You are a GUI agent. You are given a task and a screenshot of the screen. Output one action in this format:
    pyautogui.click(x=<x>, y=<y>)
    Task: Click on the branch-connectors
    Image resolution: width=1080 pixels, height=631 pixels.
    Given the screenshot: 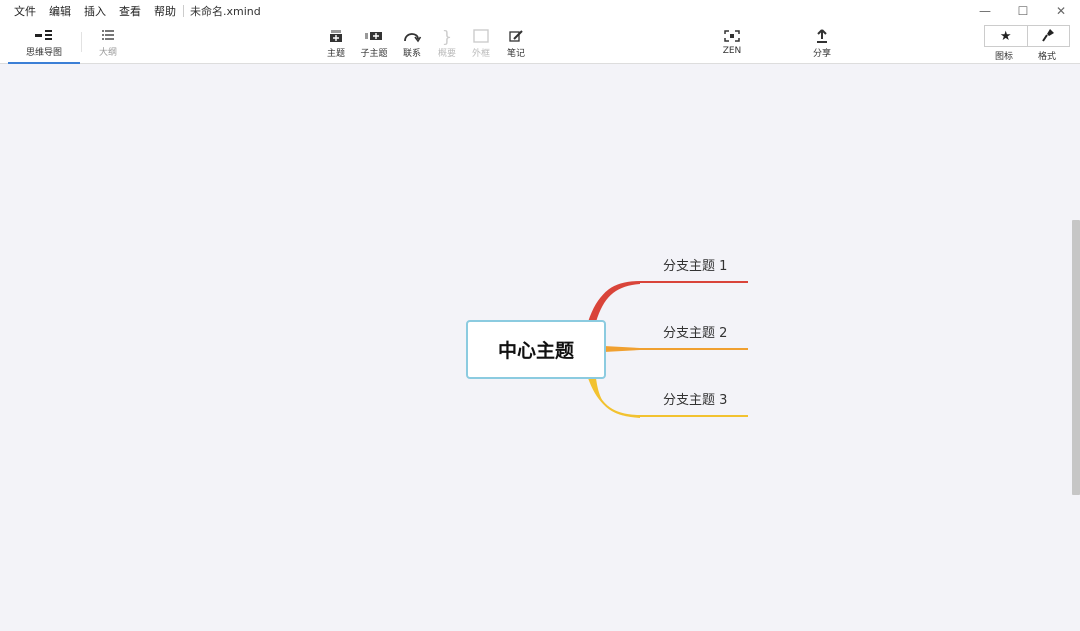 What is the action you would take?
    pyautogui.click(x=668, y=349)
    